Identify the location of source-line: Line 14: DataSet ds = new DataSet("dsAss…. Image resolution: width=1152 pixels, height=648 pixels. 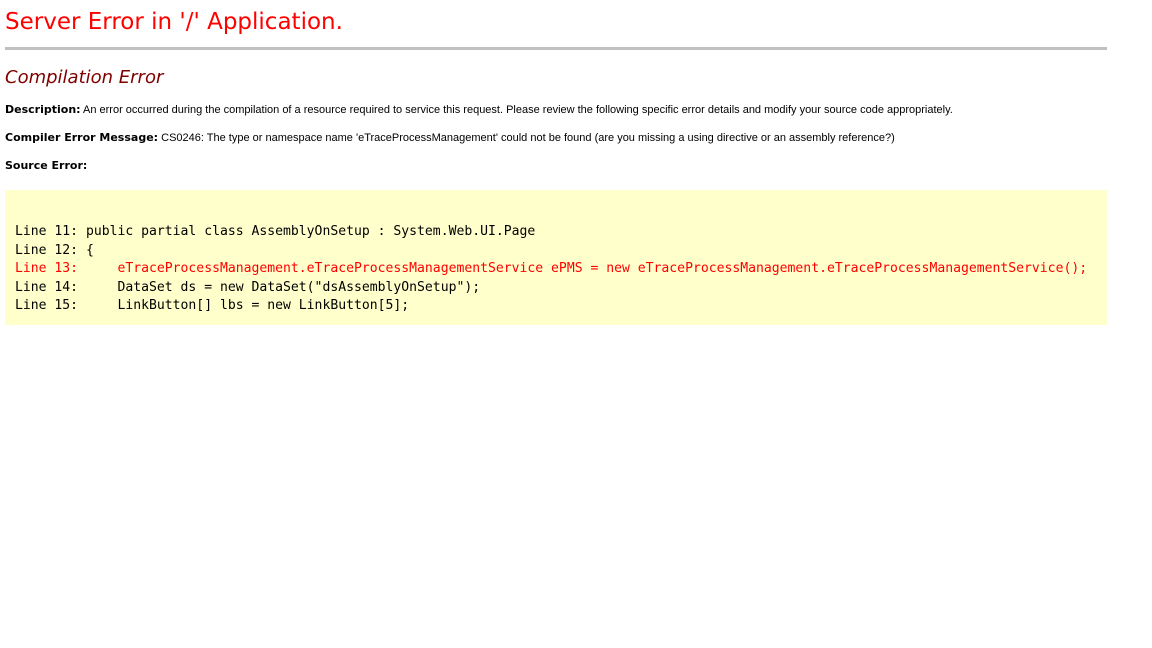
(248, 287).